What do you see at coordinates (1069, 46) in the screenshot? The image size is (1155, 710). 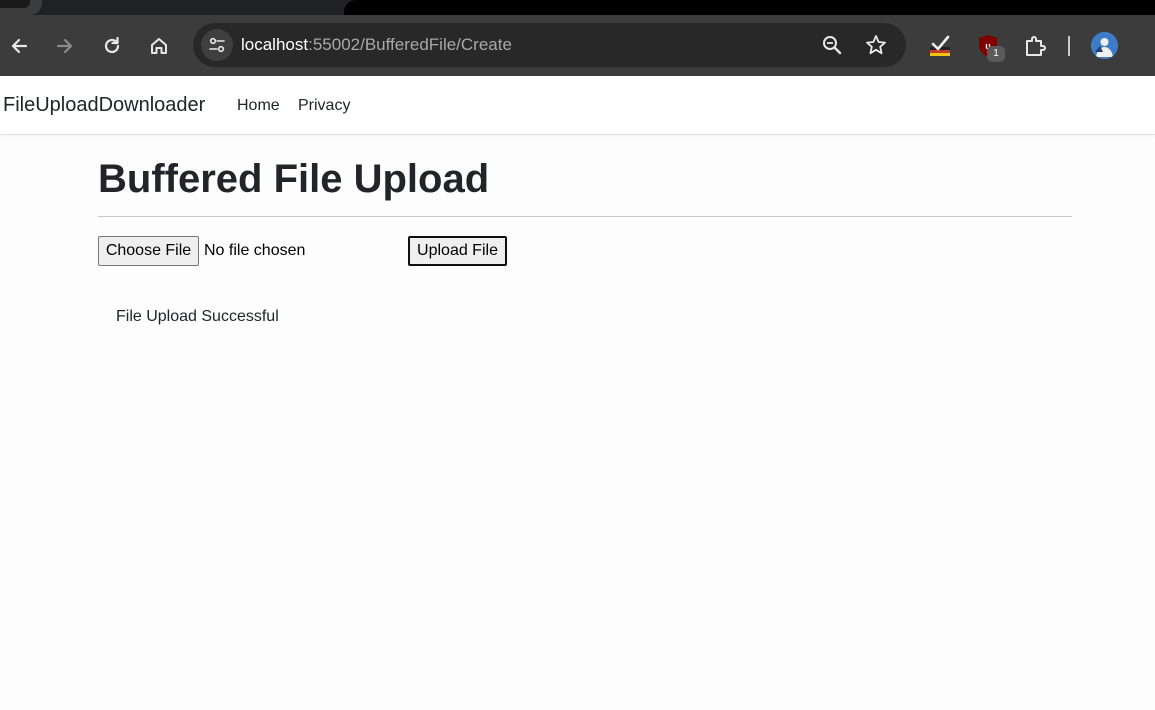 I see `toolbar-separator` at bounding box center [1069, 46].